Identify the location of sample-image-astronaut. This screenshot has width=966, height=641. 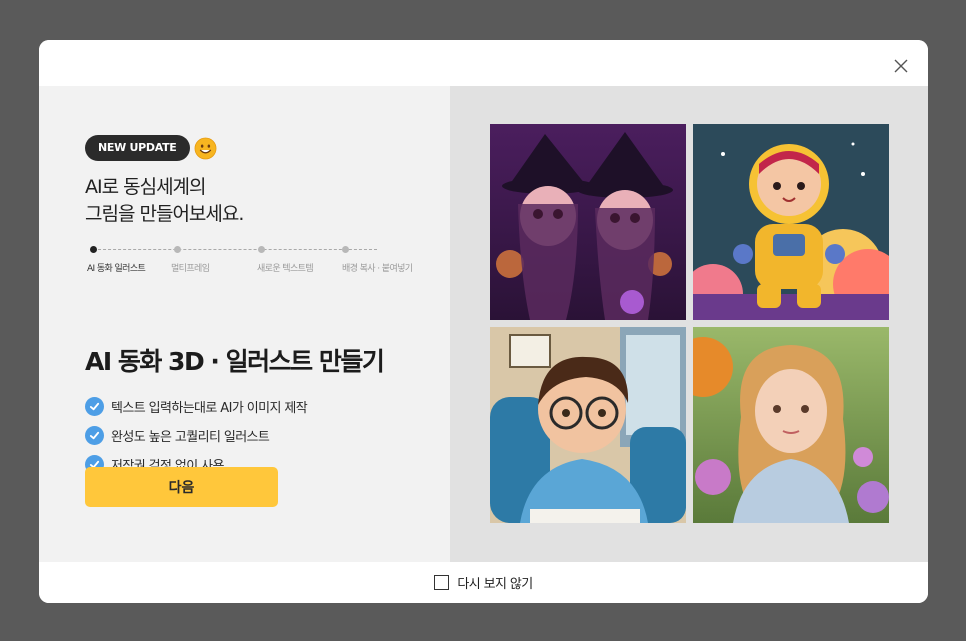
(791, 222).